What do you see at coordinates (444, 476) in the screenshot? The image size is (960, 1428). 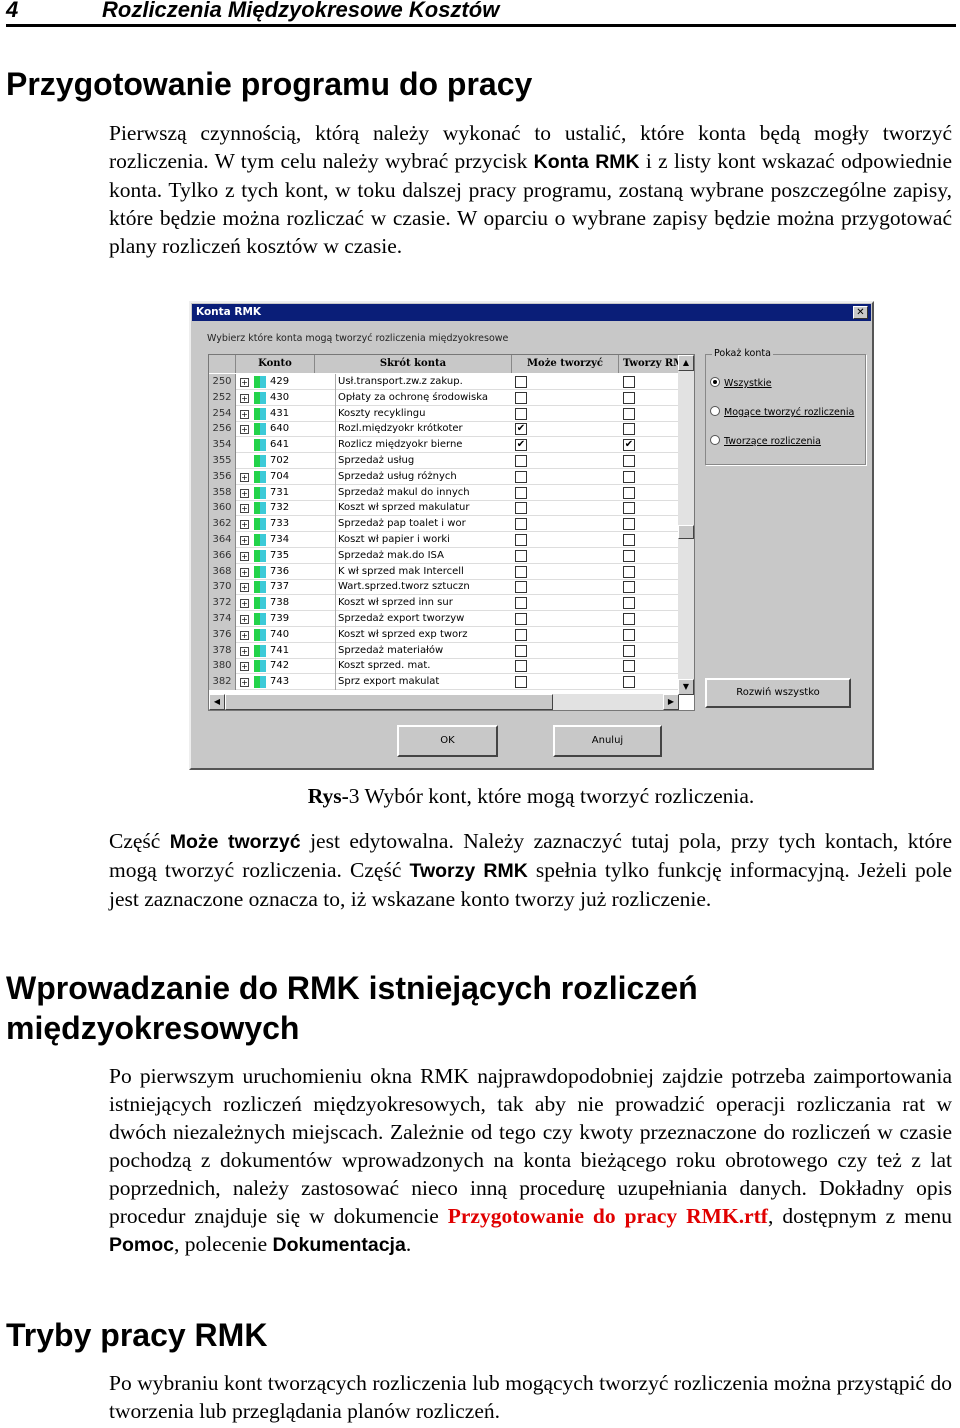 I see `table-row: 356 +704 Sprzedaż usług różnych` at bounding box center [444, 476].